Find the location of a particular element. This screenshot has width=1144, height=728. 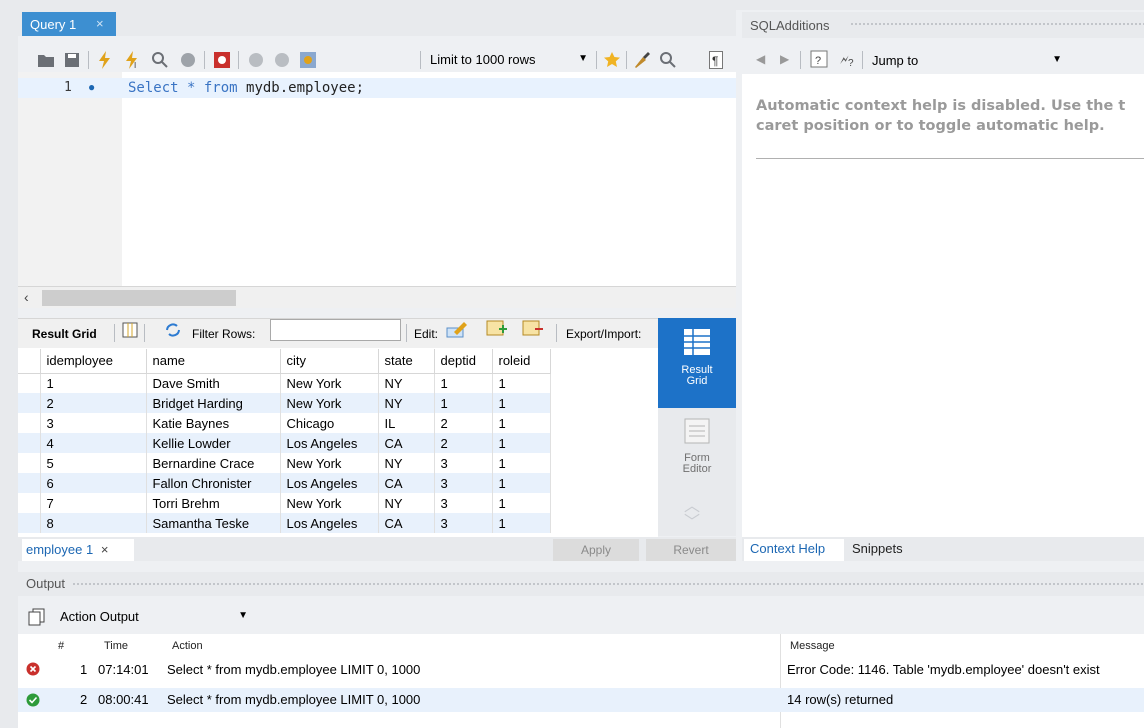

table-cell: 4 is located at coordinates (93, 443).